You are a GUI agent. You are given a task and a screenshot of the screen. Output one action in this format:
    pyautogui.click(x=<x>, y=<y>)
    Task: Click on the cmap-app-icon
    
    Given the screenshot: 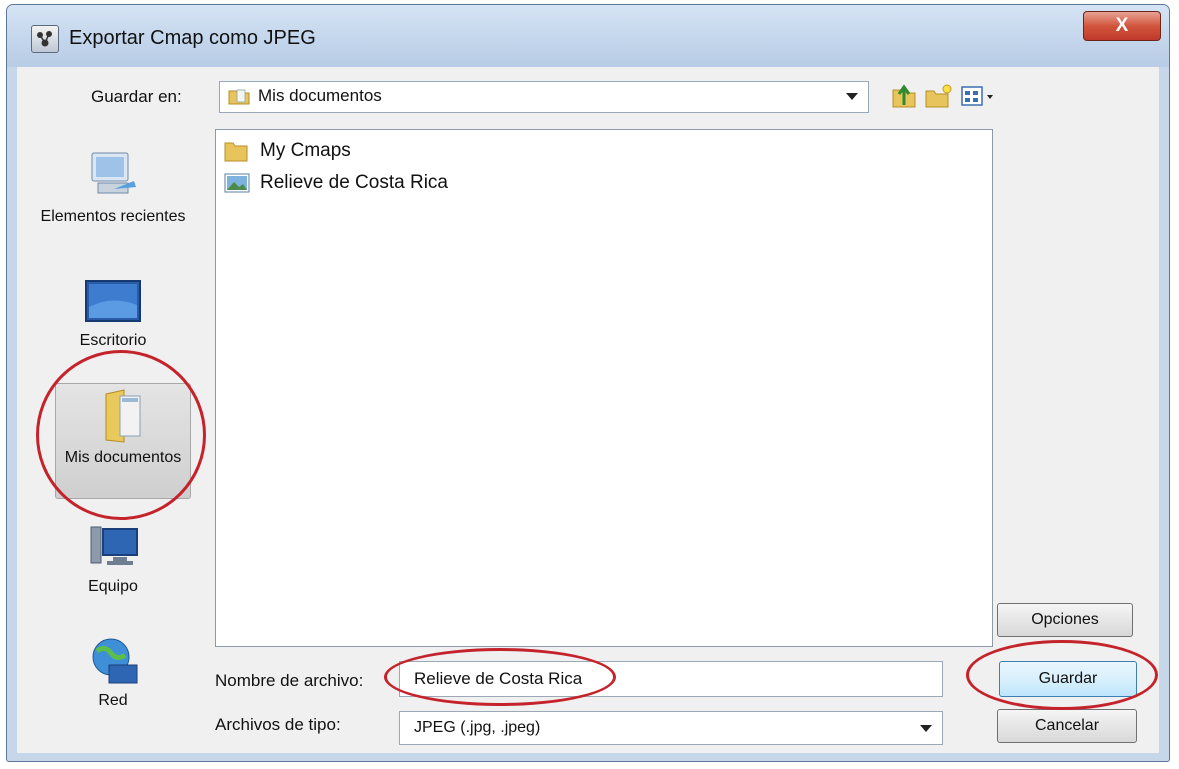 What is the action you would take?
    pyautogui.click(x=45, y=39)
    